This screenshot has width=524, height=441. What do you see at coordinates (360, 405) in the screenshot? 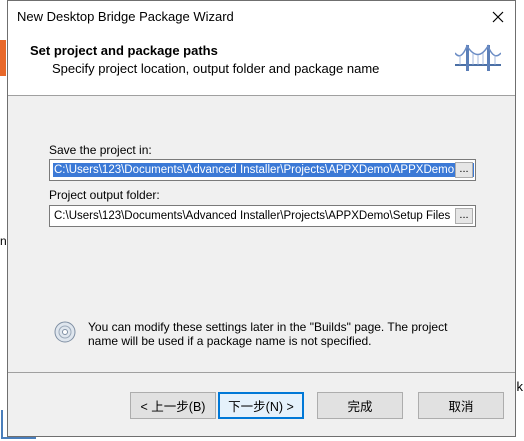
I see `finish-button: 完成` at bounding box center [360, 405].